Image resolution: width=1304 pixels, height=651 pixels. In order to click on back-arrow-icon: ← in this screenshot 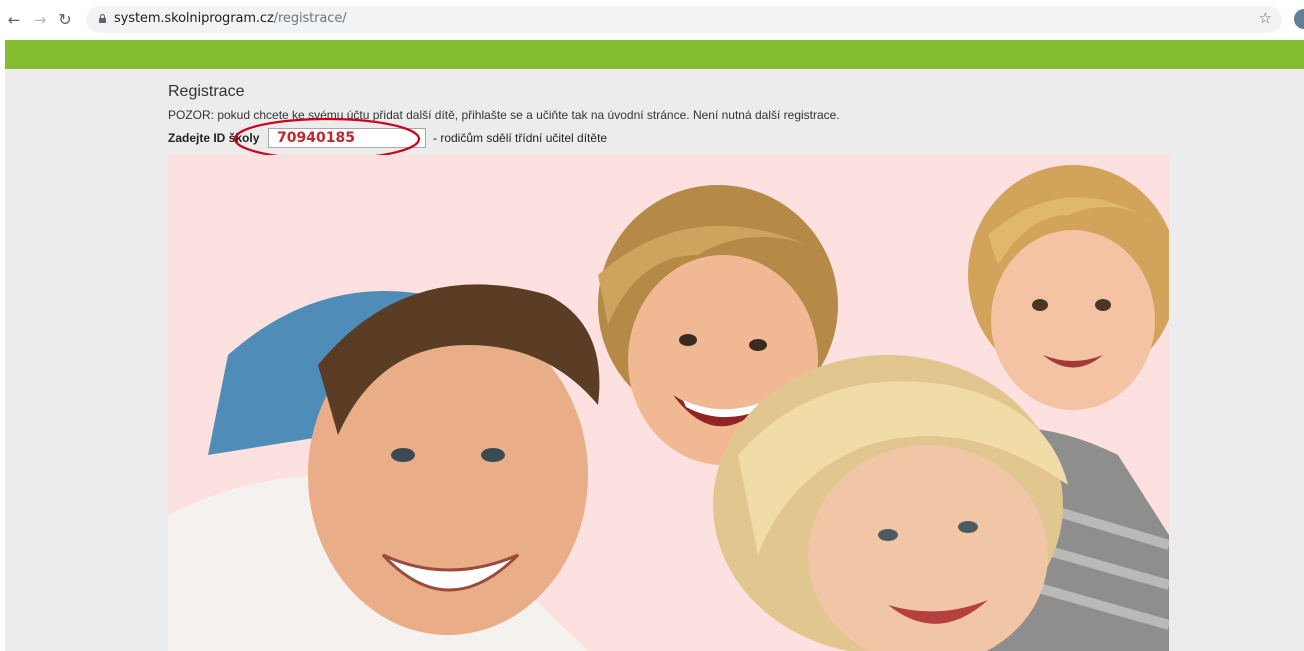, I will do `click(14, 20)`.